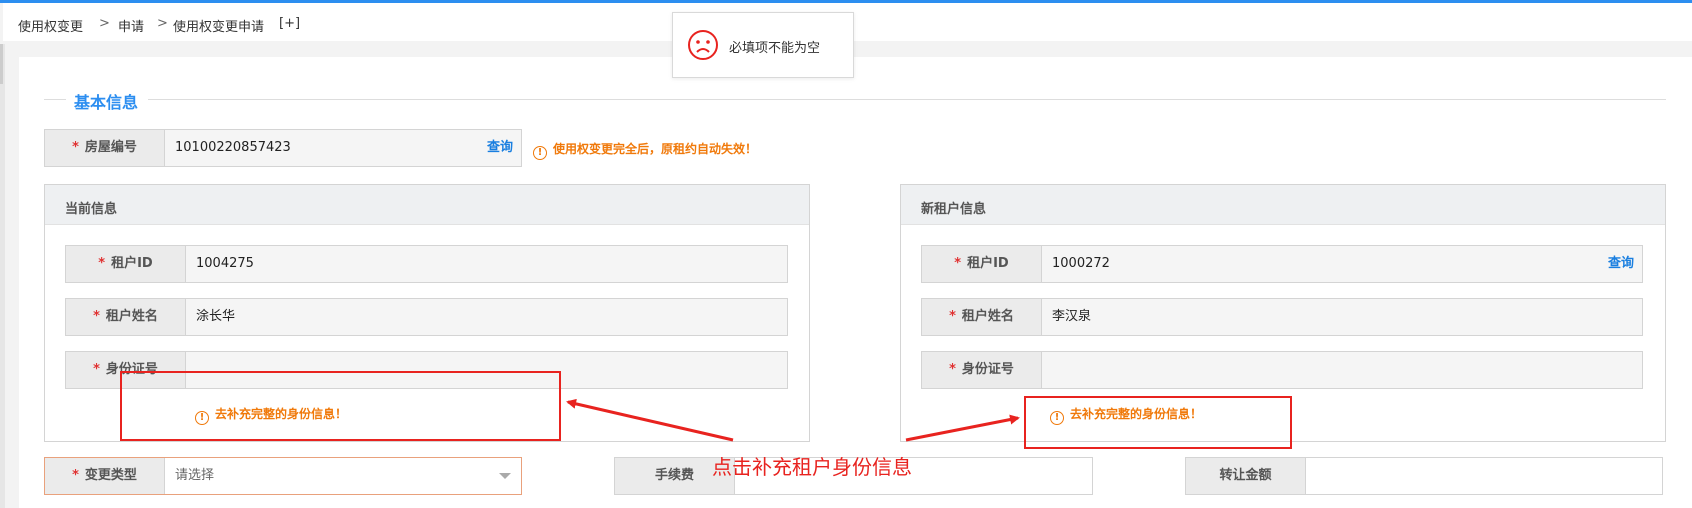  I want to click on new-tenant-id-field: * 租户ID 1000272 查询, so click(1282, 264).